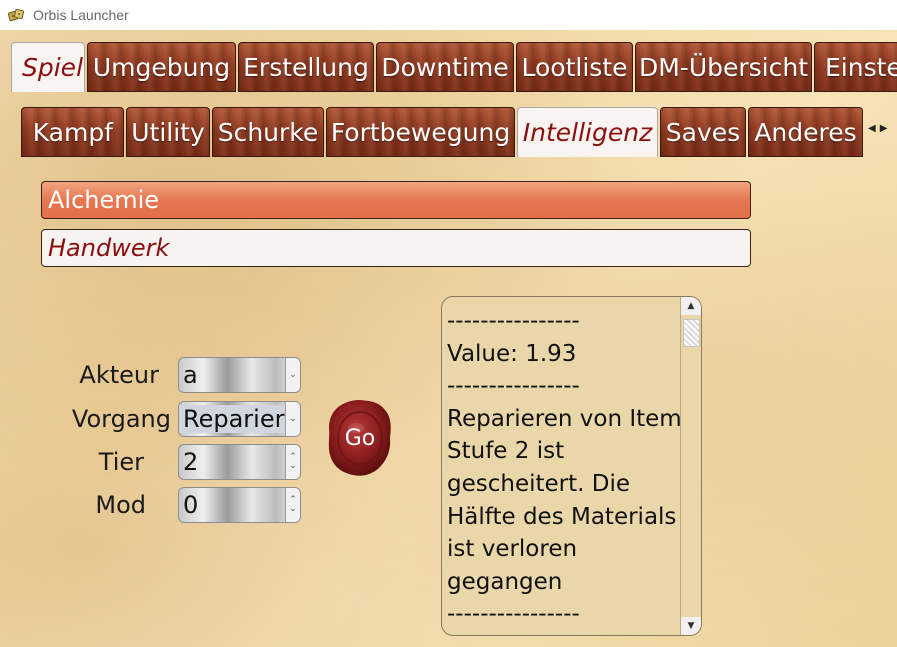  Describe the element at coordinates (445, 67) in the screenshot. I see `tab-downtime: Downtime` at that location.